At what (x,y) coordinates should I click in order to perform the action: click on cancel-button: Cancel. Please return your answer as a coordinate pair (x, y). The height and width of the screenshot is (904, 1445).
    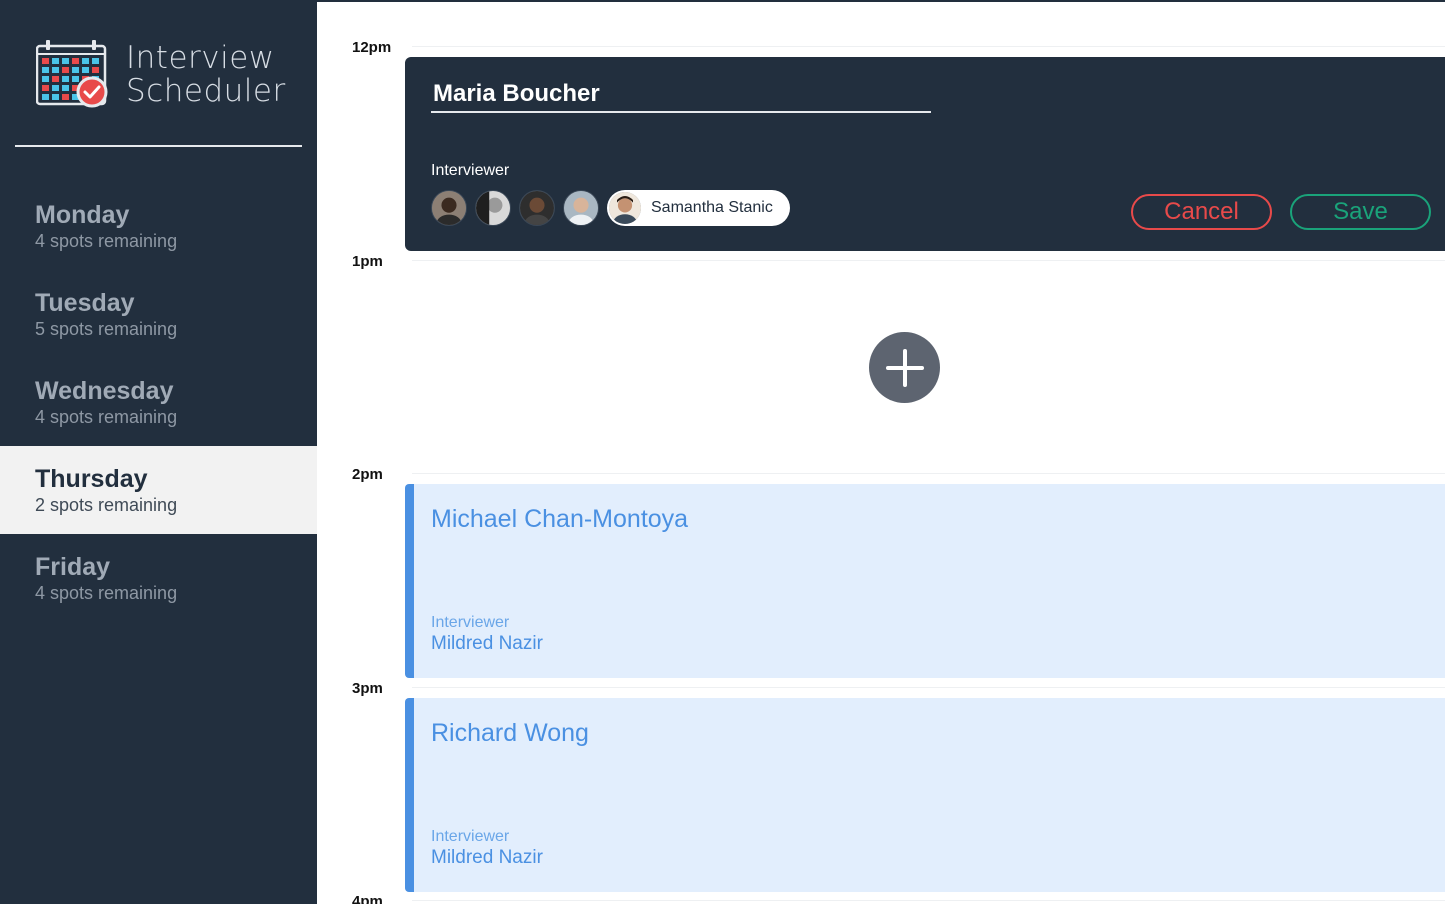
    Looking at the image, I should click on (1201, 212).